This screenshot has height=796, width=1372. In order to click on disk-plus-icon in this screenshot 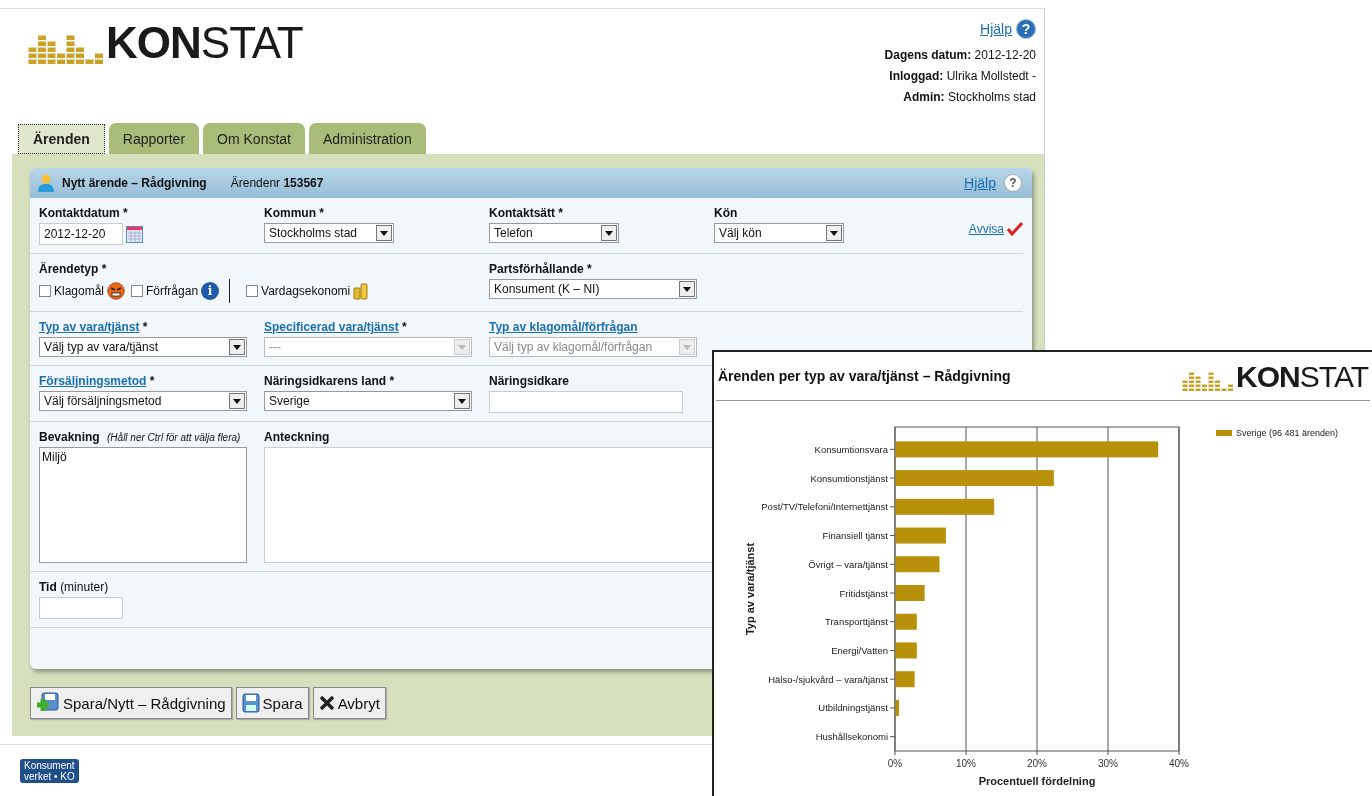, I will do `click(48, 703)`.